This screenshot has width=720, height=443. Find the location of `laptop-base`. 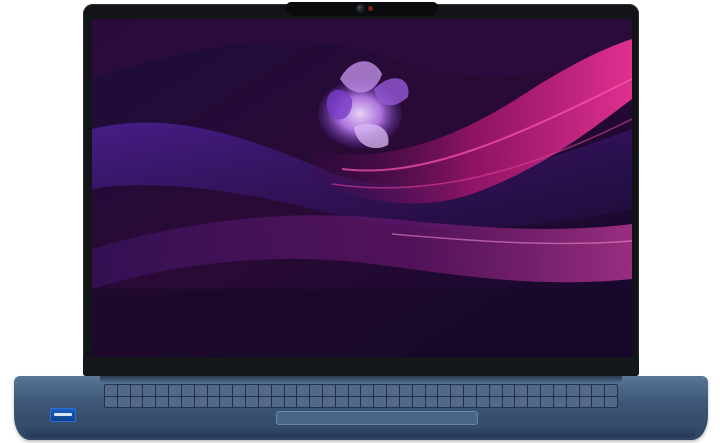

laptop-base is located at coordinates (361, 408).